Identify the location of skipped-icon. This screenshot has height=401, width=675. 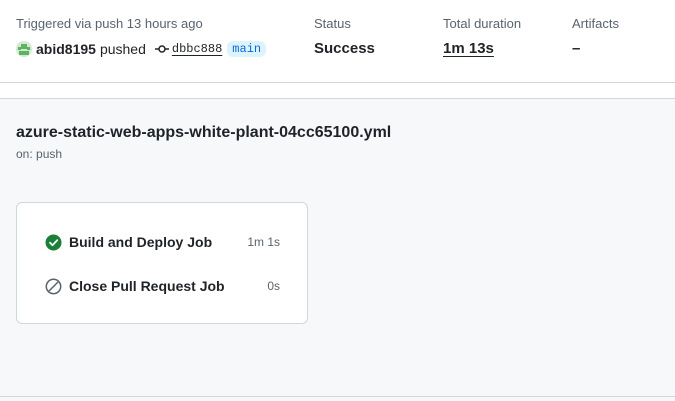
(53, 286).